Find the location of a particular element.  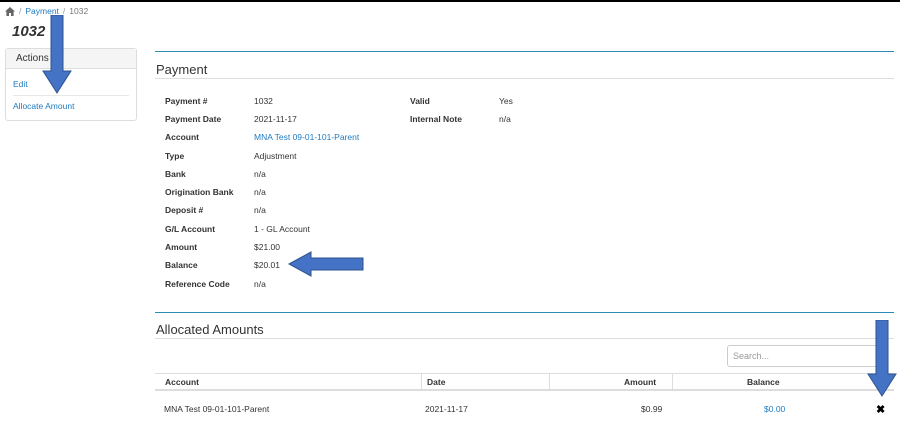

gl-account-label: G/L Account is located at coordinates (190, 229).